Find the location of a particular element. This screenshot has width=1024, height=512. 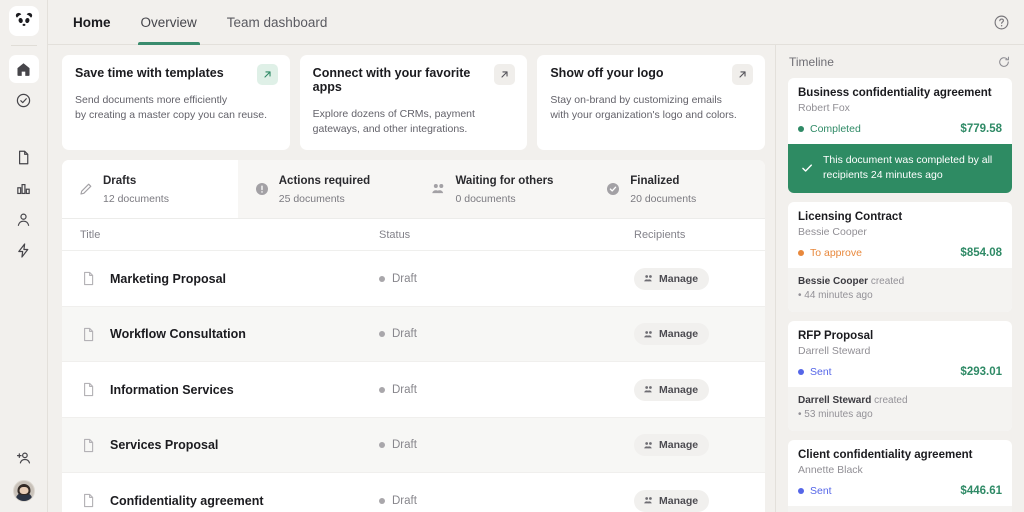

status-badge: Completed is located at coordinates (879, 129).